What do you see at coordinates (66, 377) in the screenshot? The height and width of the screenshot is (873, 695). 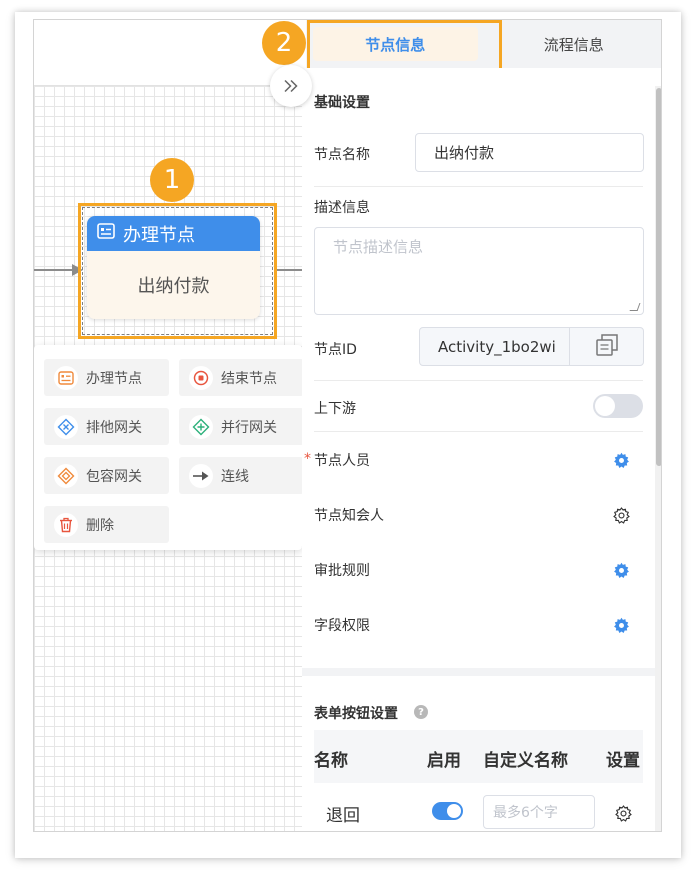 I see `task-node-icon` at bounding box center [66, 377].